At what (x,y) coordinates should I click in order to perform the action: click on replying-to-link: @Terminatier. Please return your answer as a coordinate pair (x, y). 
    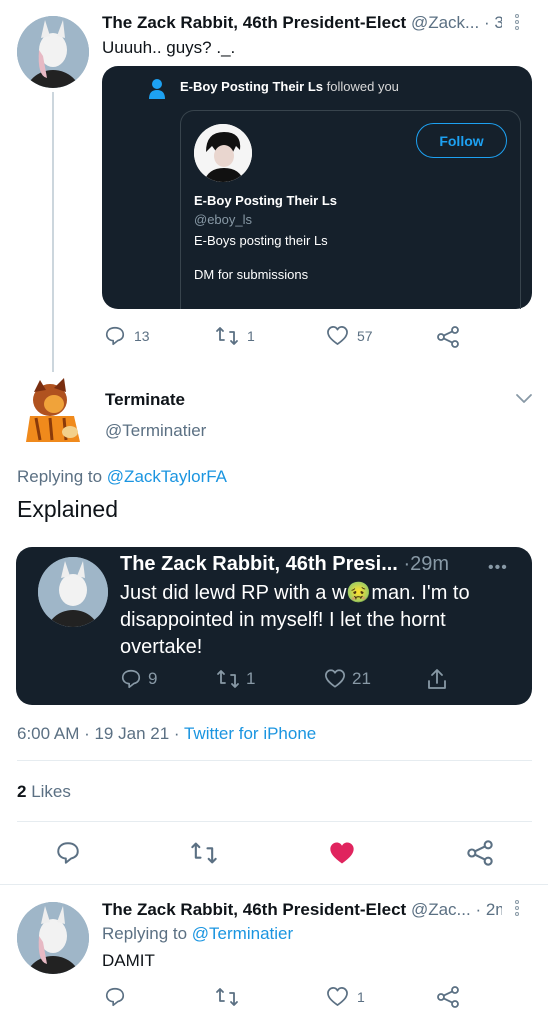
    Looking at the image, I should click on (242, 933).